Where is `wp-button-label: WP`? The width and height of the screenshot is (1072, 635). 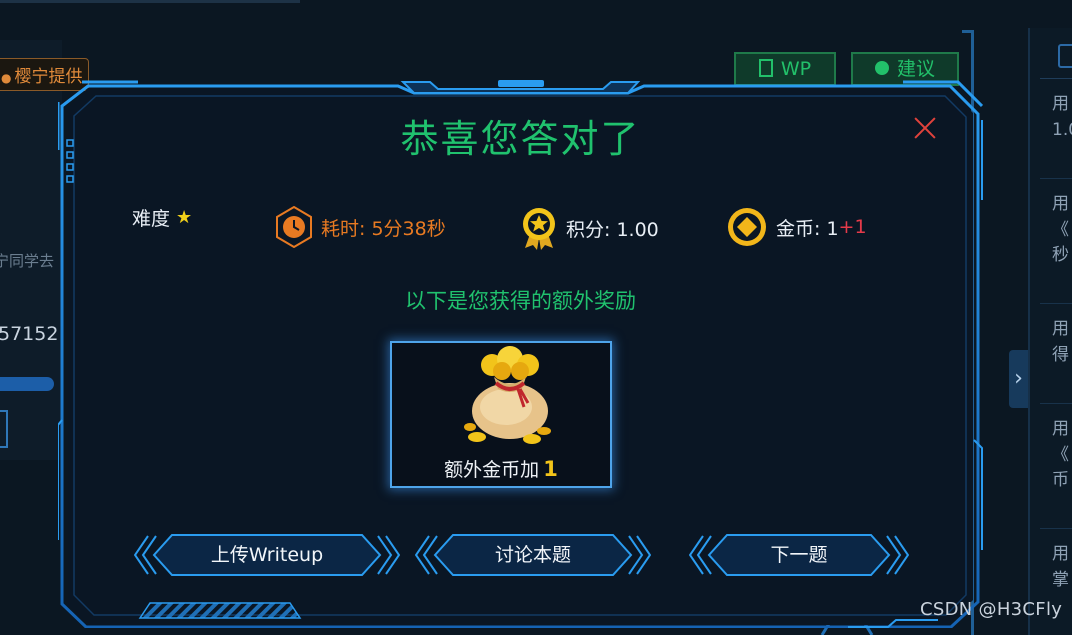 wp-button-label: WP is located at coordinates (796, 69).